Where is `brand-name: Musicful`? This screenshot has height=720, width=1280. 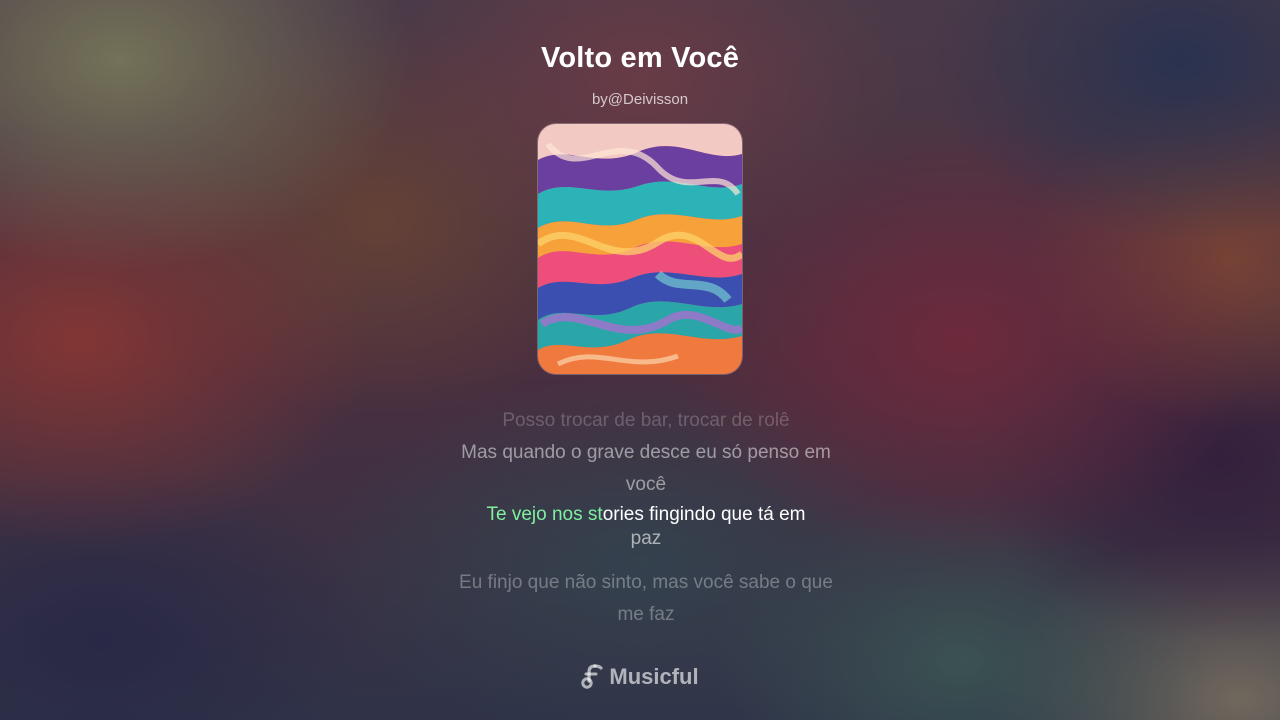 brand-name: Musicful is located at coordinates (654, 676).